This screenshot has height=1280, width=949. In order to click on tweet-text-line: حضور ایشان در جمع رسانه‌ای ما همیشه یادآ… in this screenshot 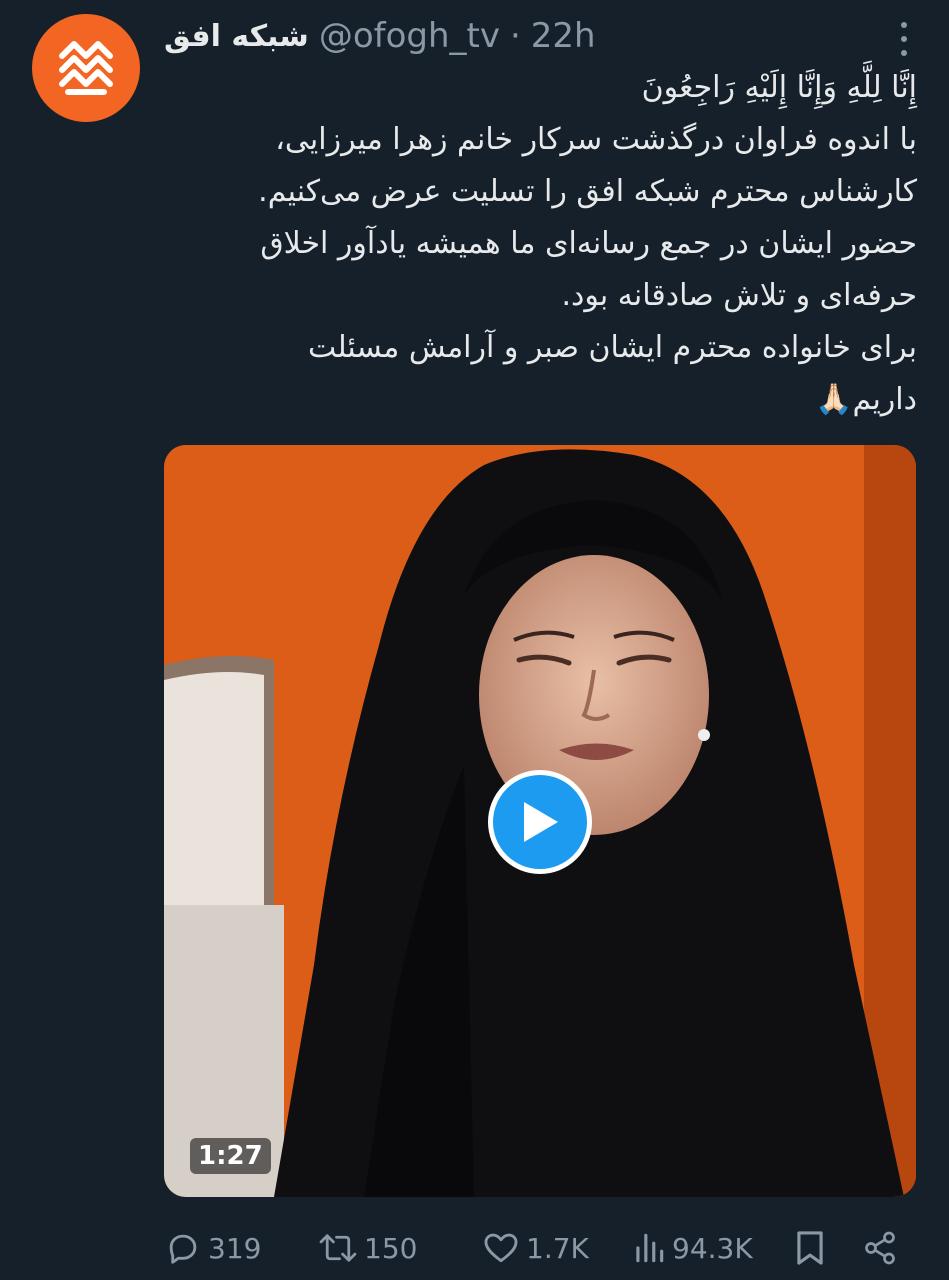, I will do `click(588, 243)`.